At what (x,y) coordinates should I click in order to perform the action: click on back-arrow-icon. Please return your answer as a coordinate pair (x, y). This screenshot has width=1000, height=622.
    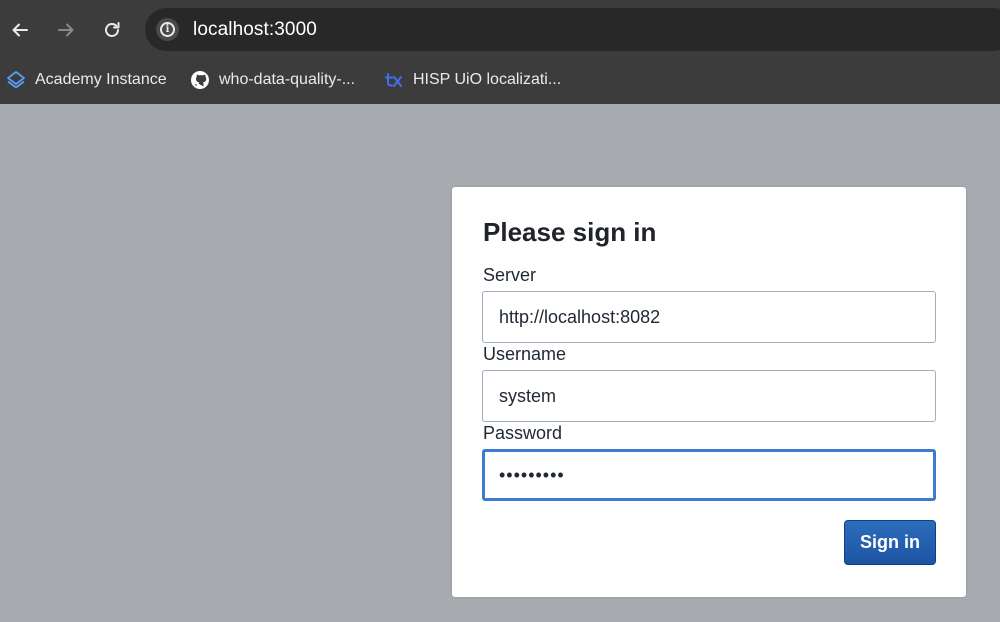
    Looking at the image, I should click on (20, 30).